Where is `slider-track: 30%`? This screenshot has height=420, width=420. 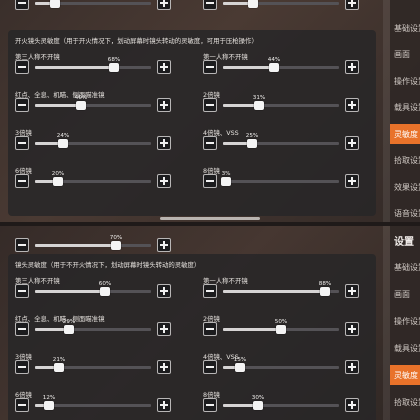
slider-track: 30% is located at coordinates (281, 402).